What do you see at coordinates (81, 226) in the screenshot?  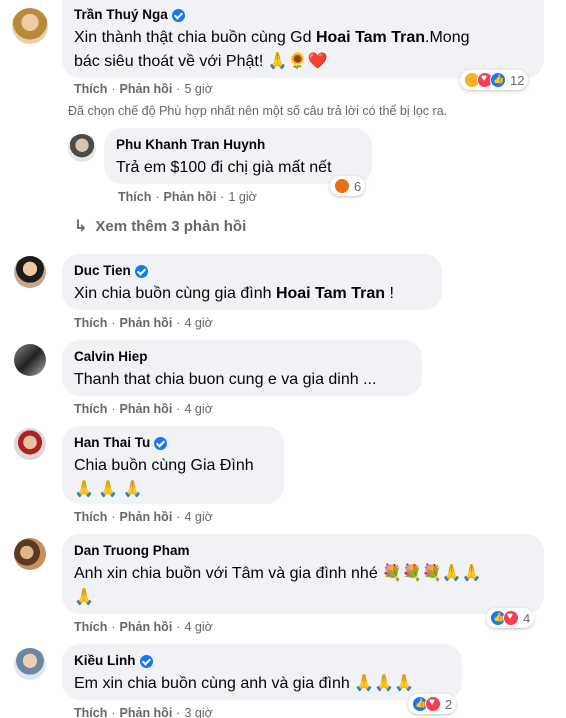 I see `reply-arrow-icon: ↳` at bounding box center [81, 226].